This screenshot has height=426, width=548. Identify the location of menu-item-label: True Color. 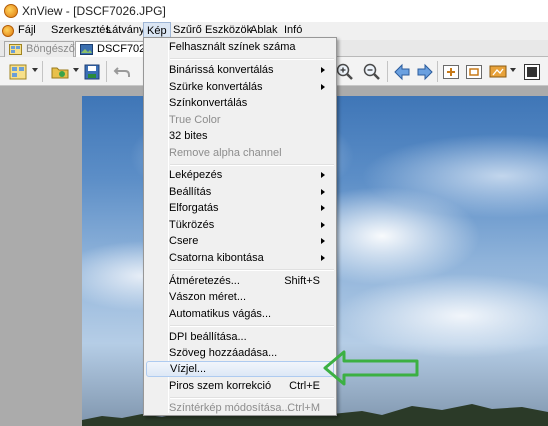
(195, 120).